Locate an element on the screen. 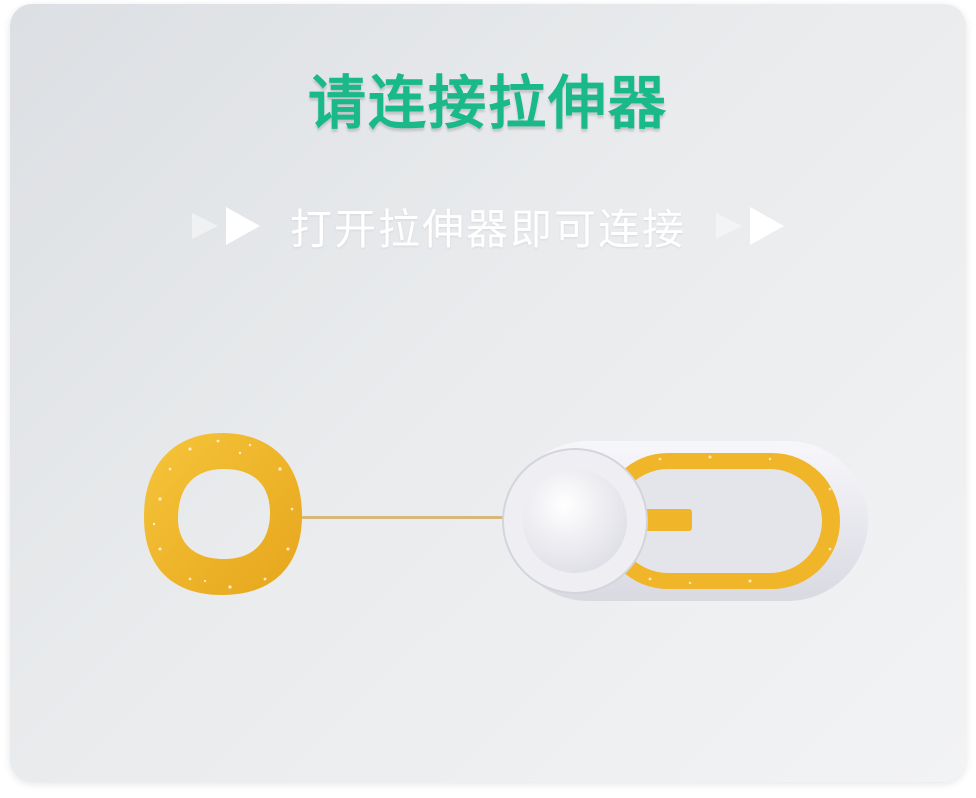 This screenshot has width=976, height=798. right-arrows is located at coordinates (750, 226).